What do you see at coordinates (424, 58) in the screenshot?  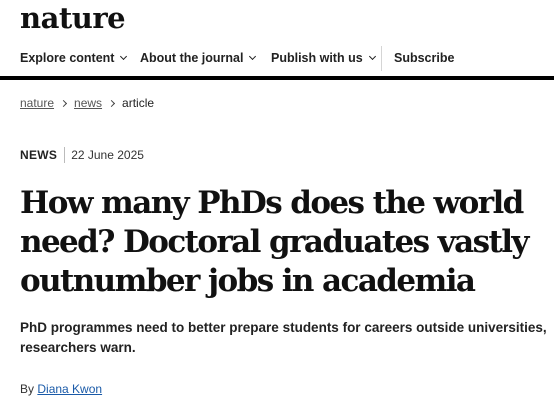 I see `subscribe-link: Subscribe` at bounding box center [424, 58].